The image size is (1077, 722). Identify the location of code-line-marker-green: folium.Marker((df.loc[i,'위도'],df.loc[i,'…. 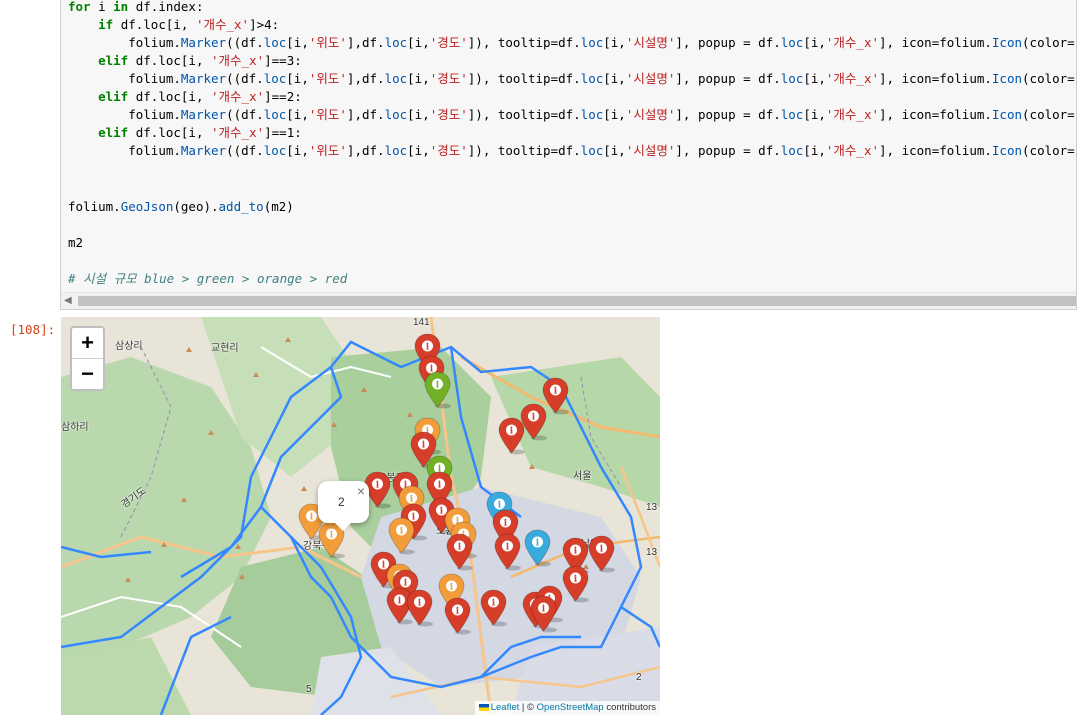
(602, 78).